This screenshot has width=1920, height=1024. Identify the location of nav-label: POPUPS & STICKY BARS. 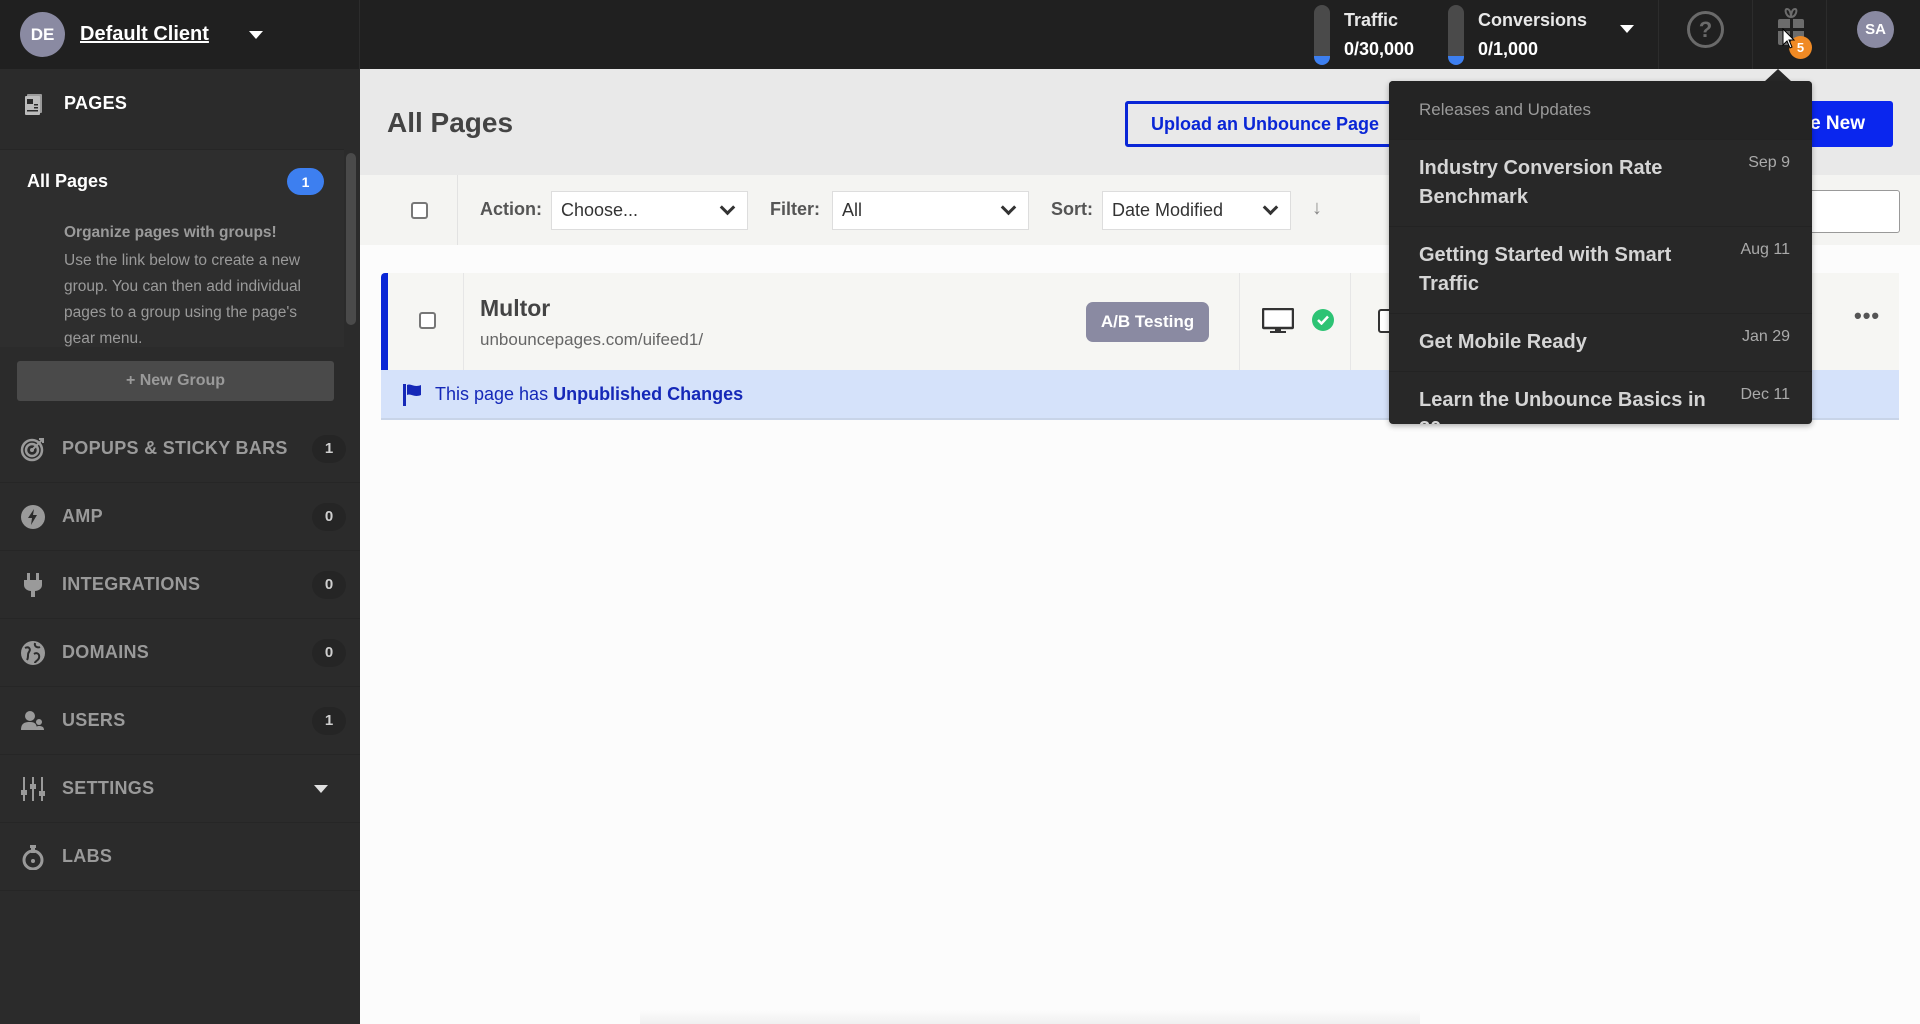
(175, 448).